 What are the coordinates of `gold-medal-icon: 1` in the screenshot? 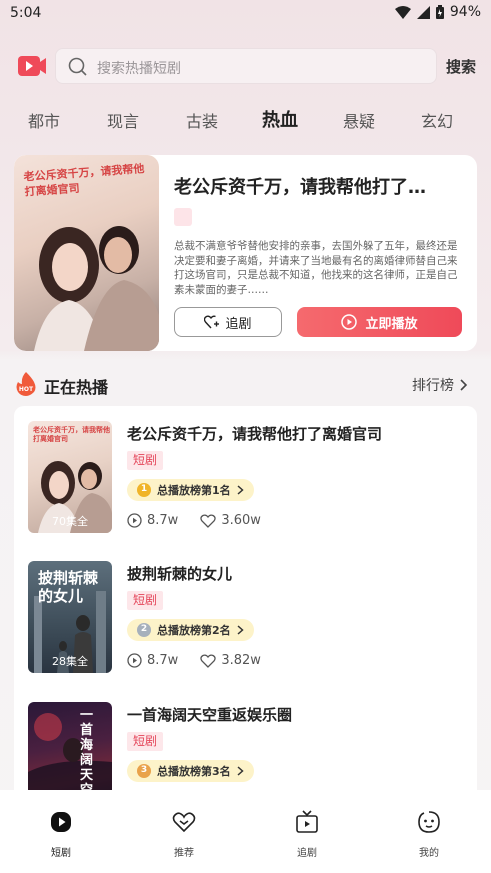 It's located at (144, 490).